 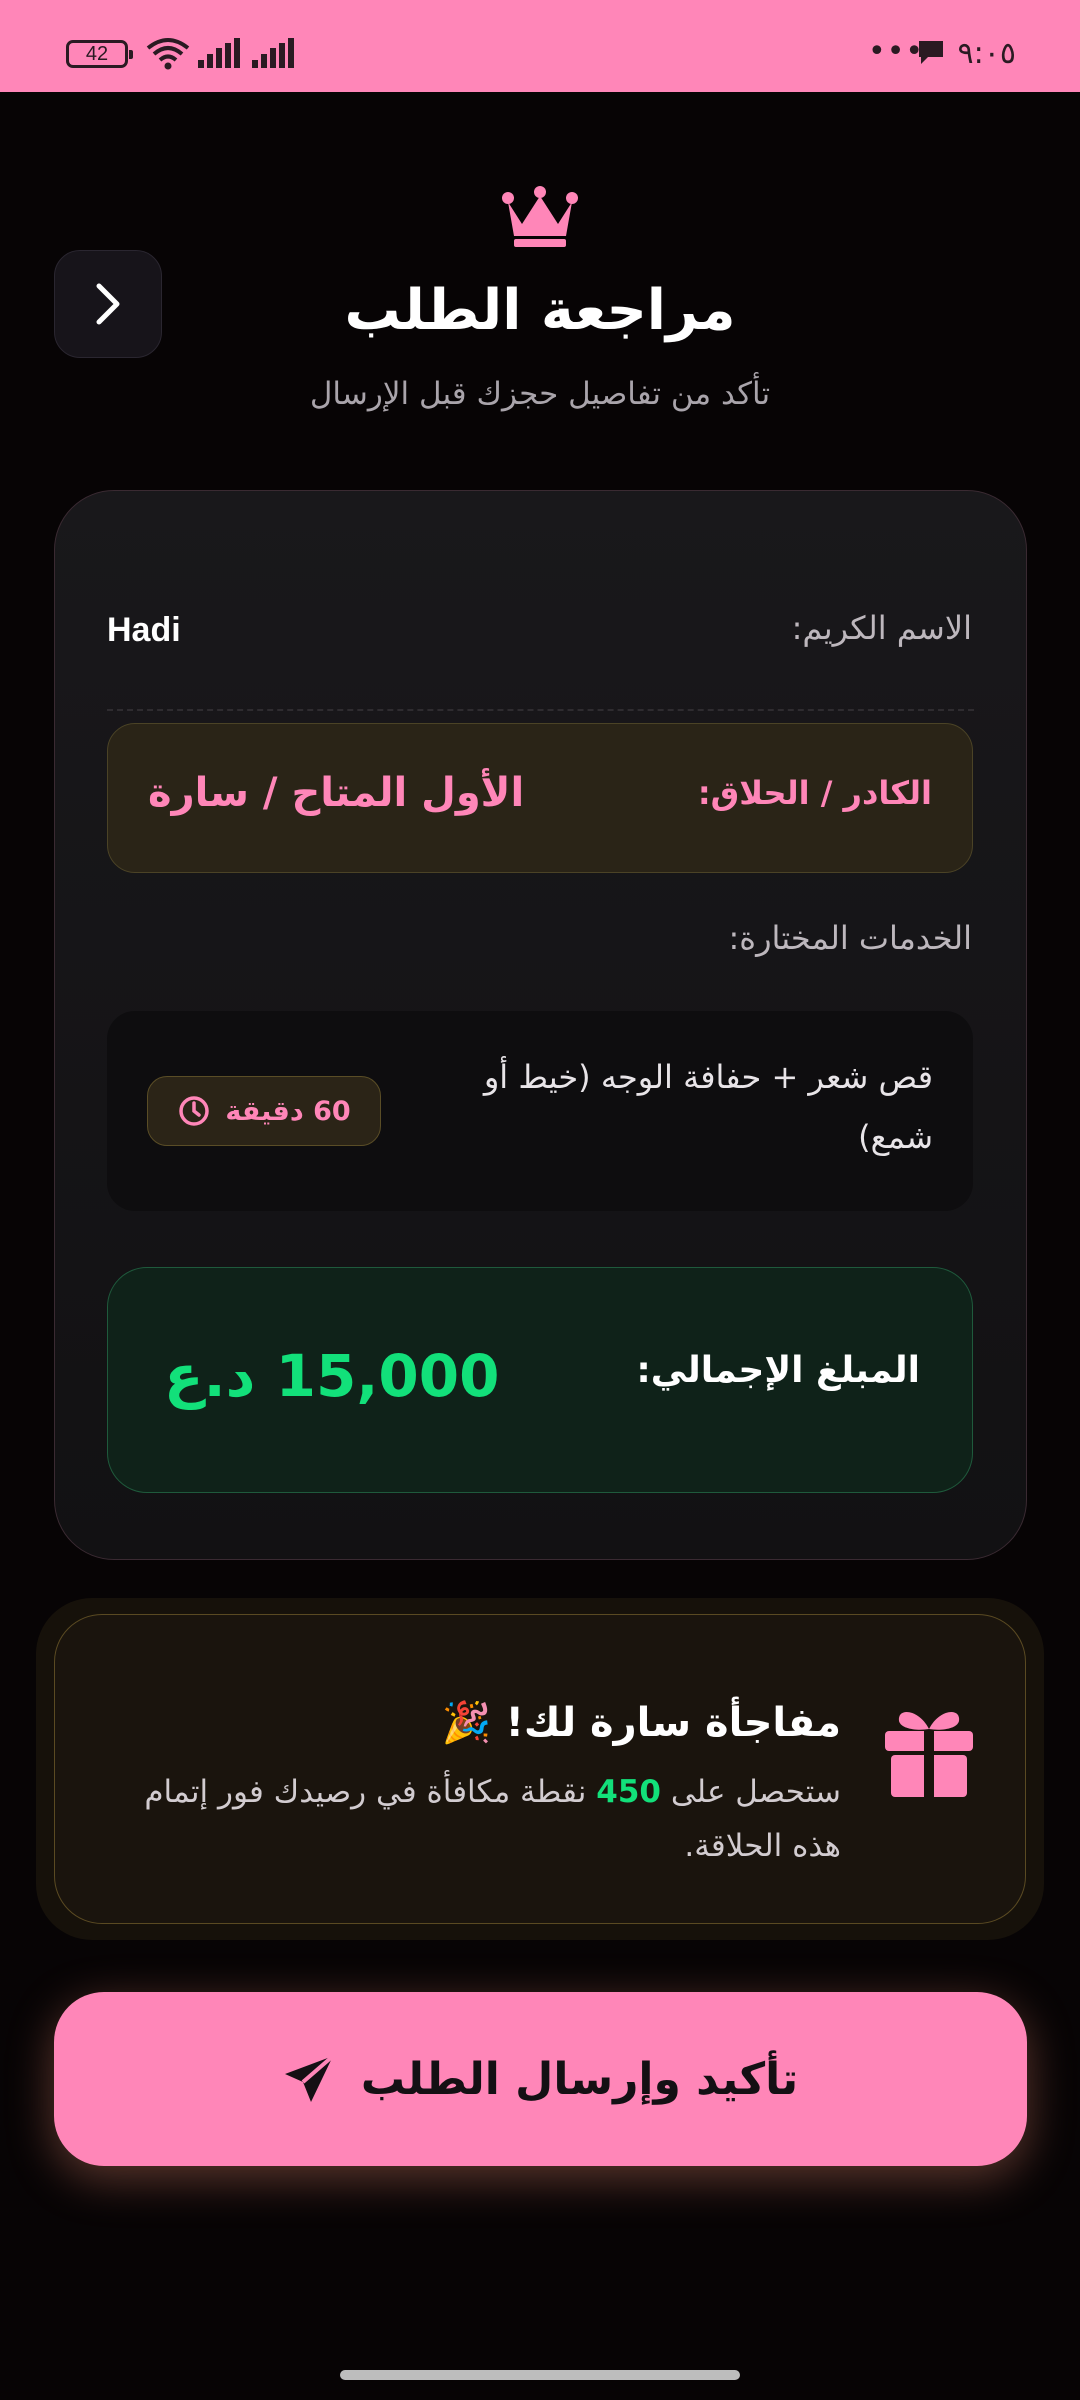 I want to click on battery-indicator: 42, so click(x=99, y=54).